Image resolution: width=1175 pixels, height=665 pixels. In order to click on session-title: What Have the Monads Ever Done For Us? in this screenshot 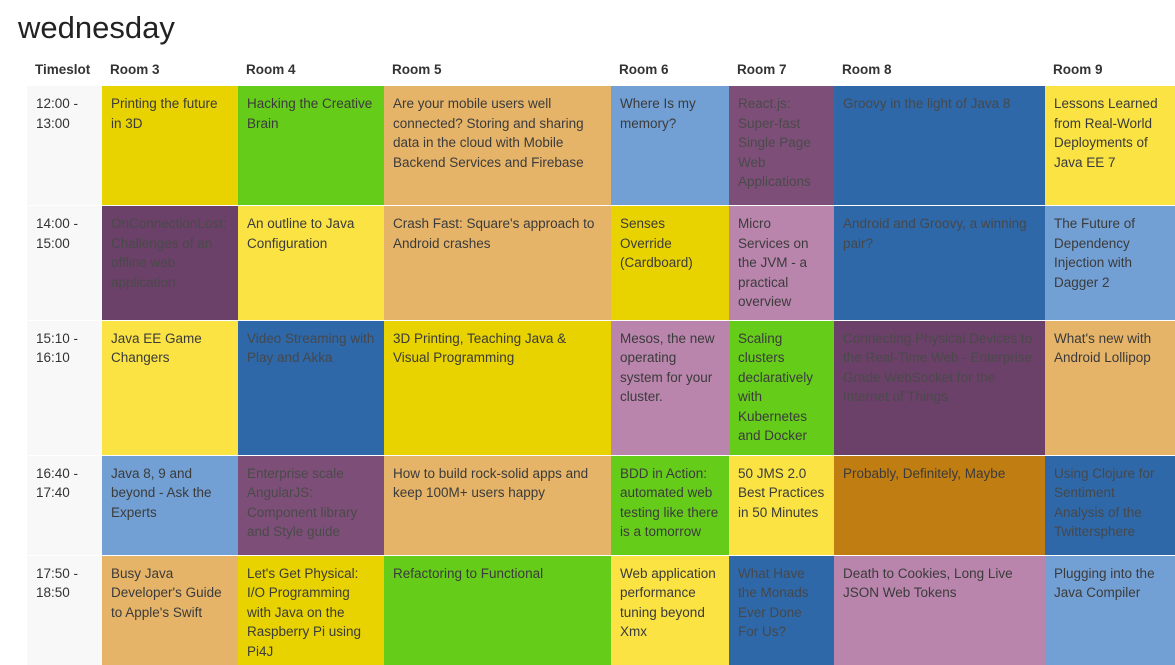, I will do `click(773, 602)`.